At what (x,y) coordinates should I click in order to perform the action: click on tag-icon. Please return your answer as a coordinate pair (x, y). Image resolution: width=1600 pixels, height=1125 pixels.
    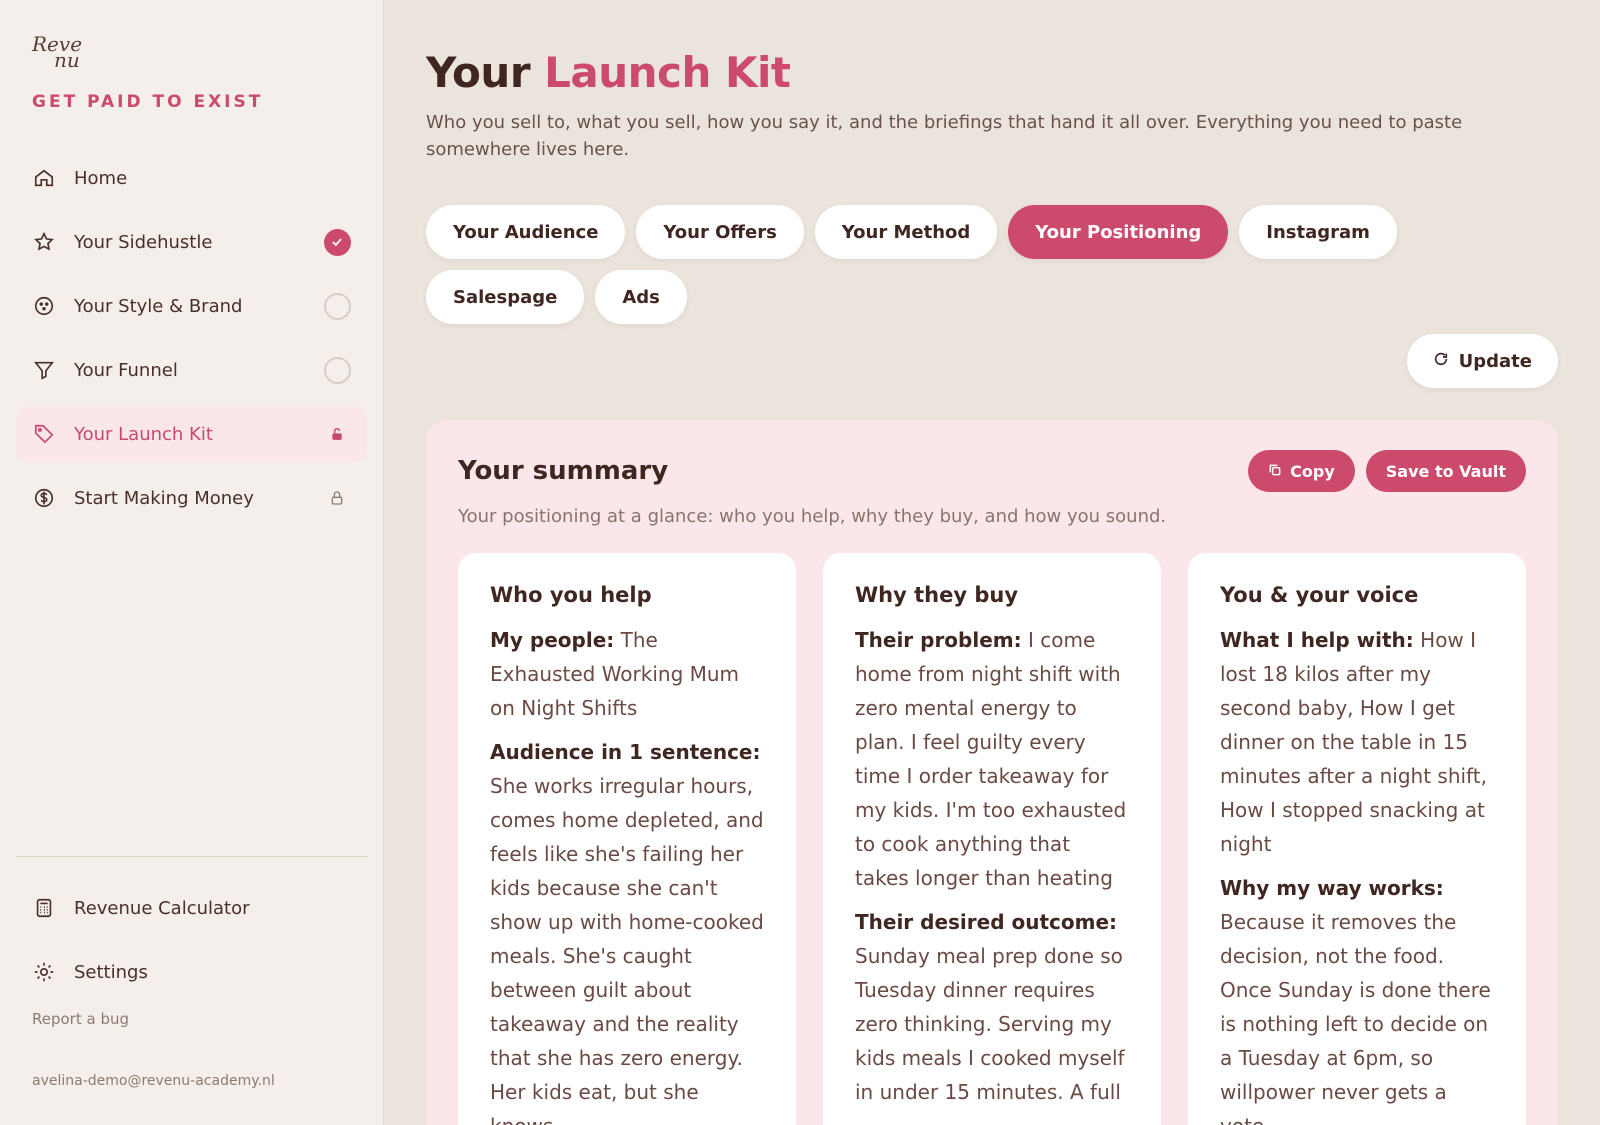
    Looking at the image, I should click on (44, 434).